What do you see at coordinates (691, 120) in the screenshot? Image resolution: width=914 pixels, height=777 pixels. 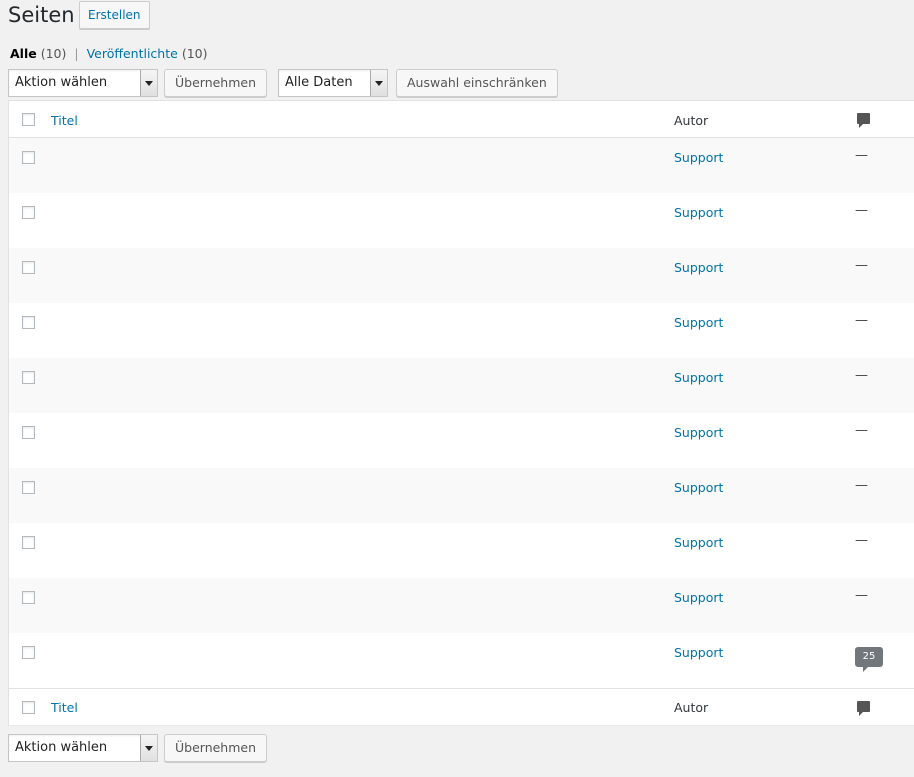 I see `column-author-header: Autor` at bounding box center [691, 120].